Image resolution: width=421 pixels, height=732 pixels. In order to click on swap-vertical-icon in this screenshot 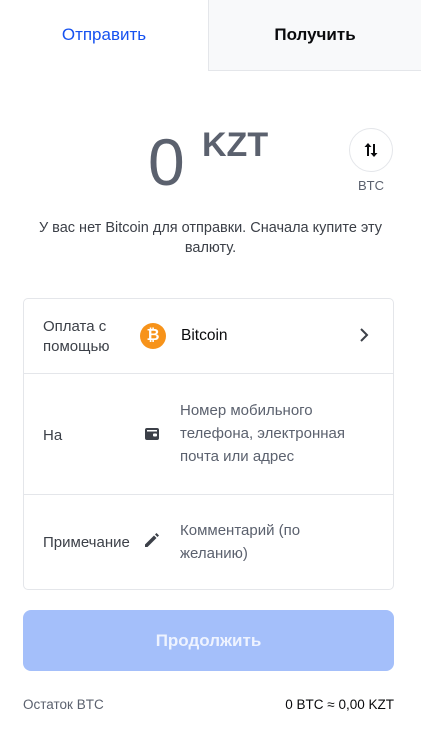, I will do `click(371, 150)`.